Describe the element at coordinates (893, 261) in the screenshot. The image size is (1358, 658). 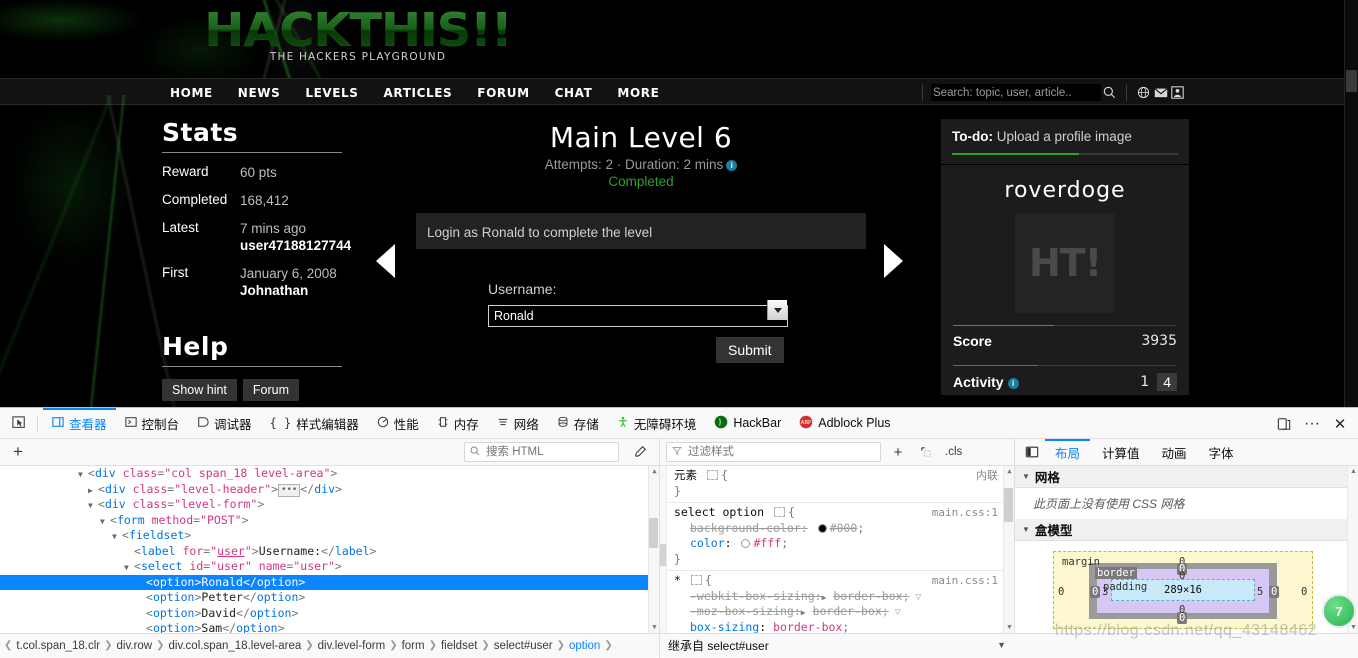
I see `next-level-arrow-icon` at that location.